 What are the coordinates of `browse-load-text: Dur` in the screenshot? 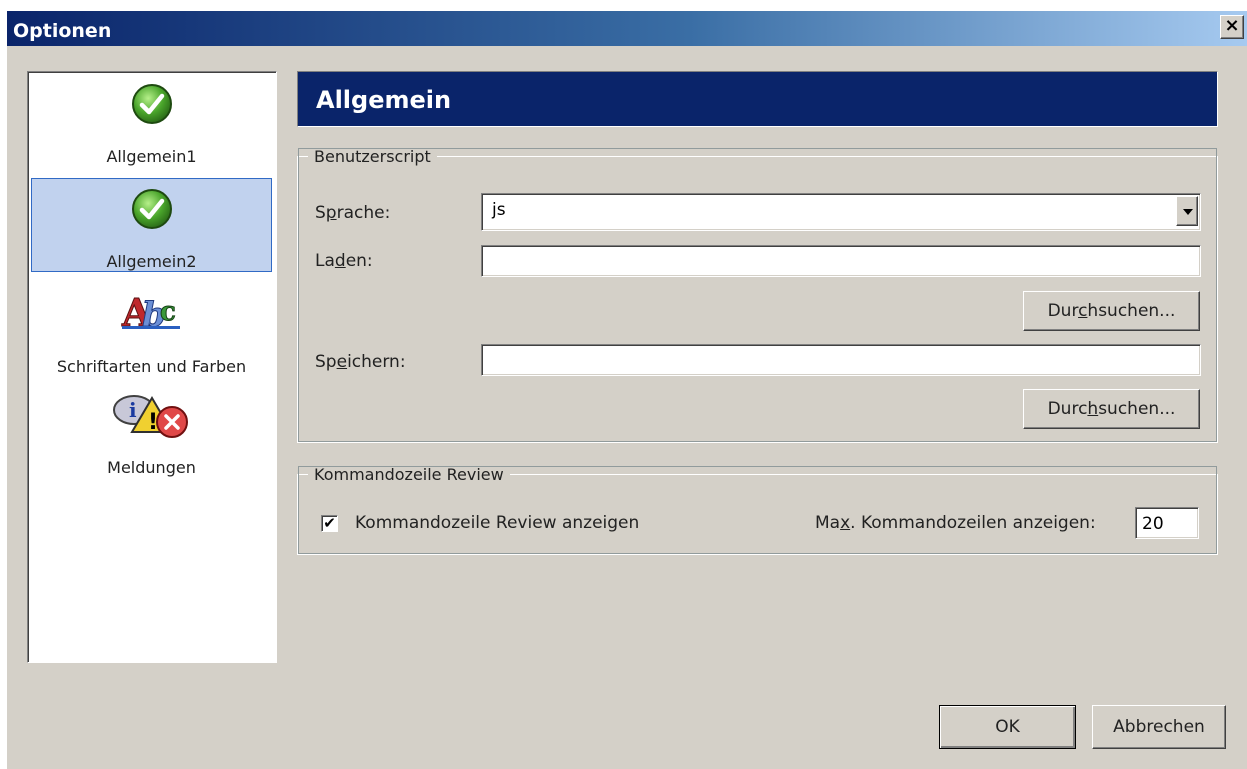 It's located at (1063, 311).